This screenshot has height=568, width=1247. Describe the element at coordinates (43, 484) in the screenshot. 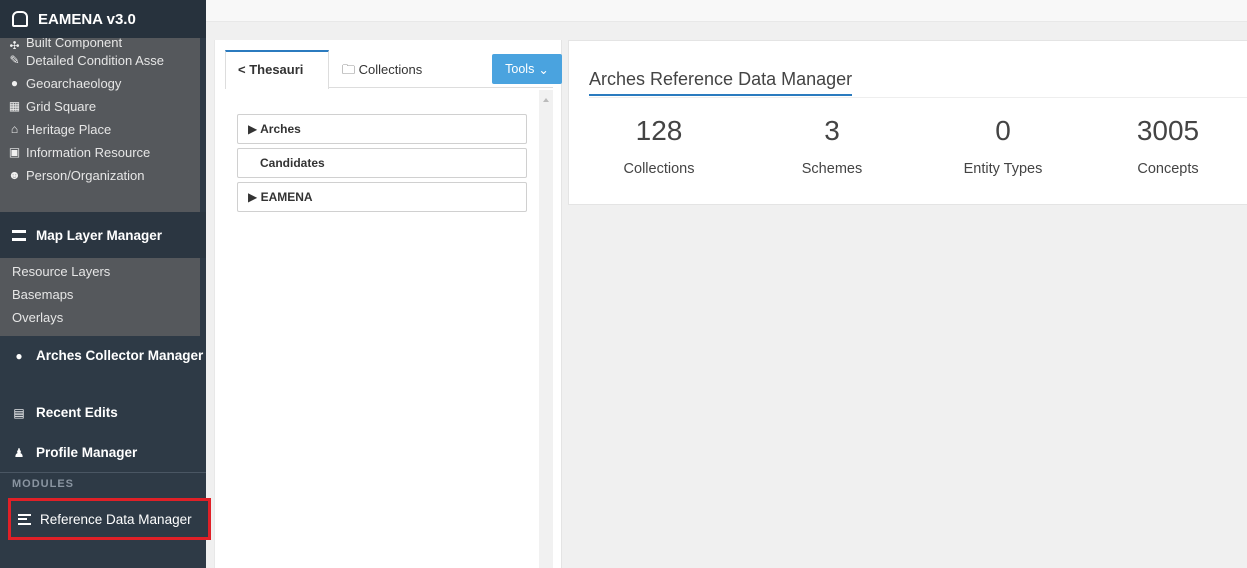

I see `modules-heading: MODULES` at that location.